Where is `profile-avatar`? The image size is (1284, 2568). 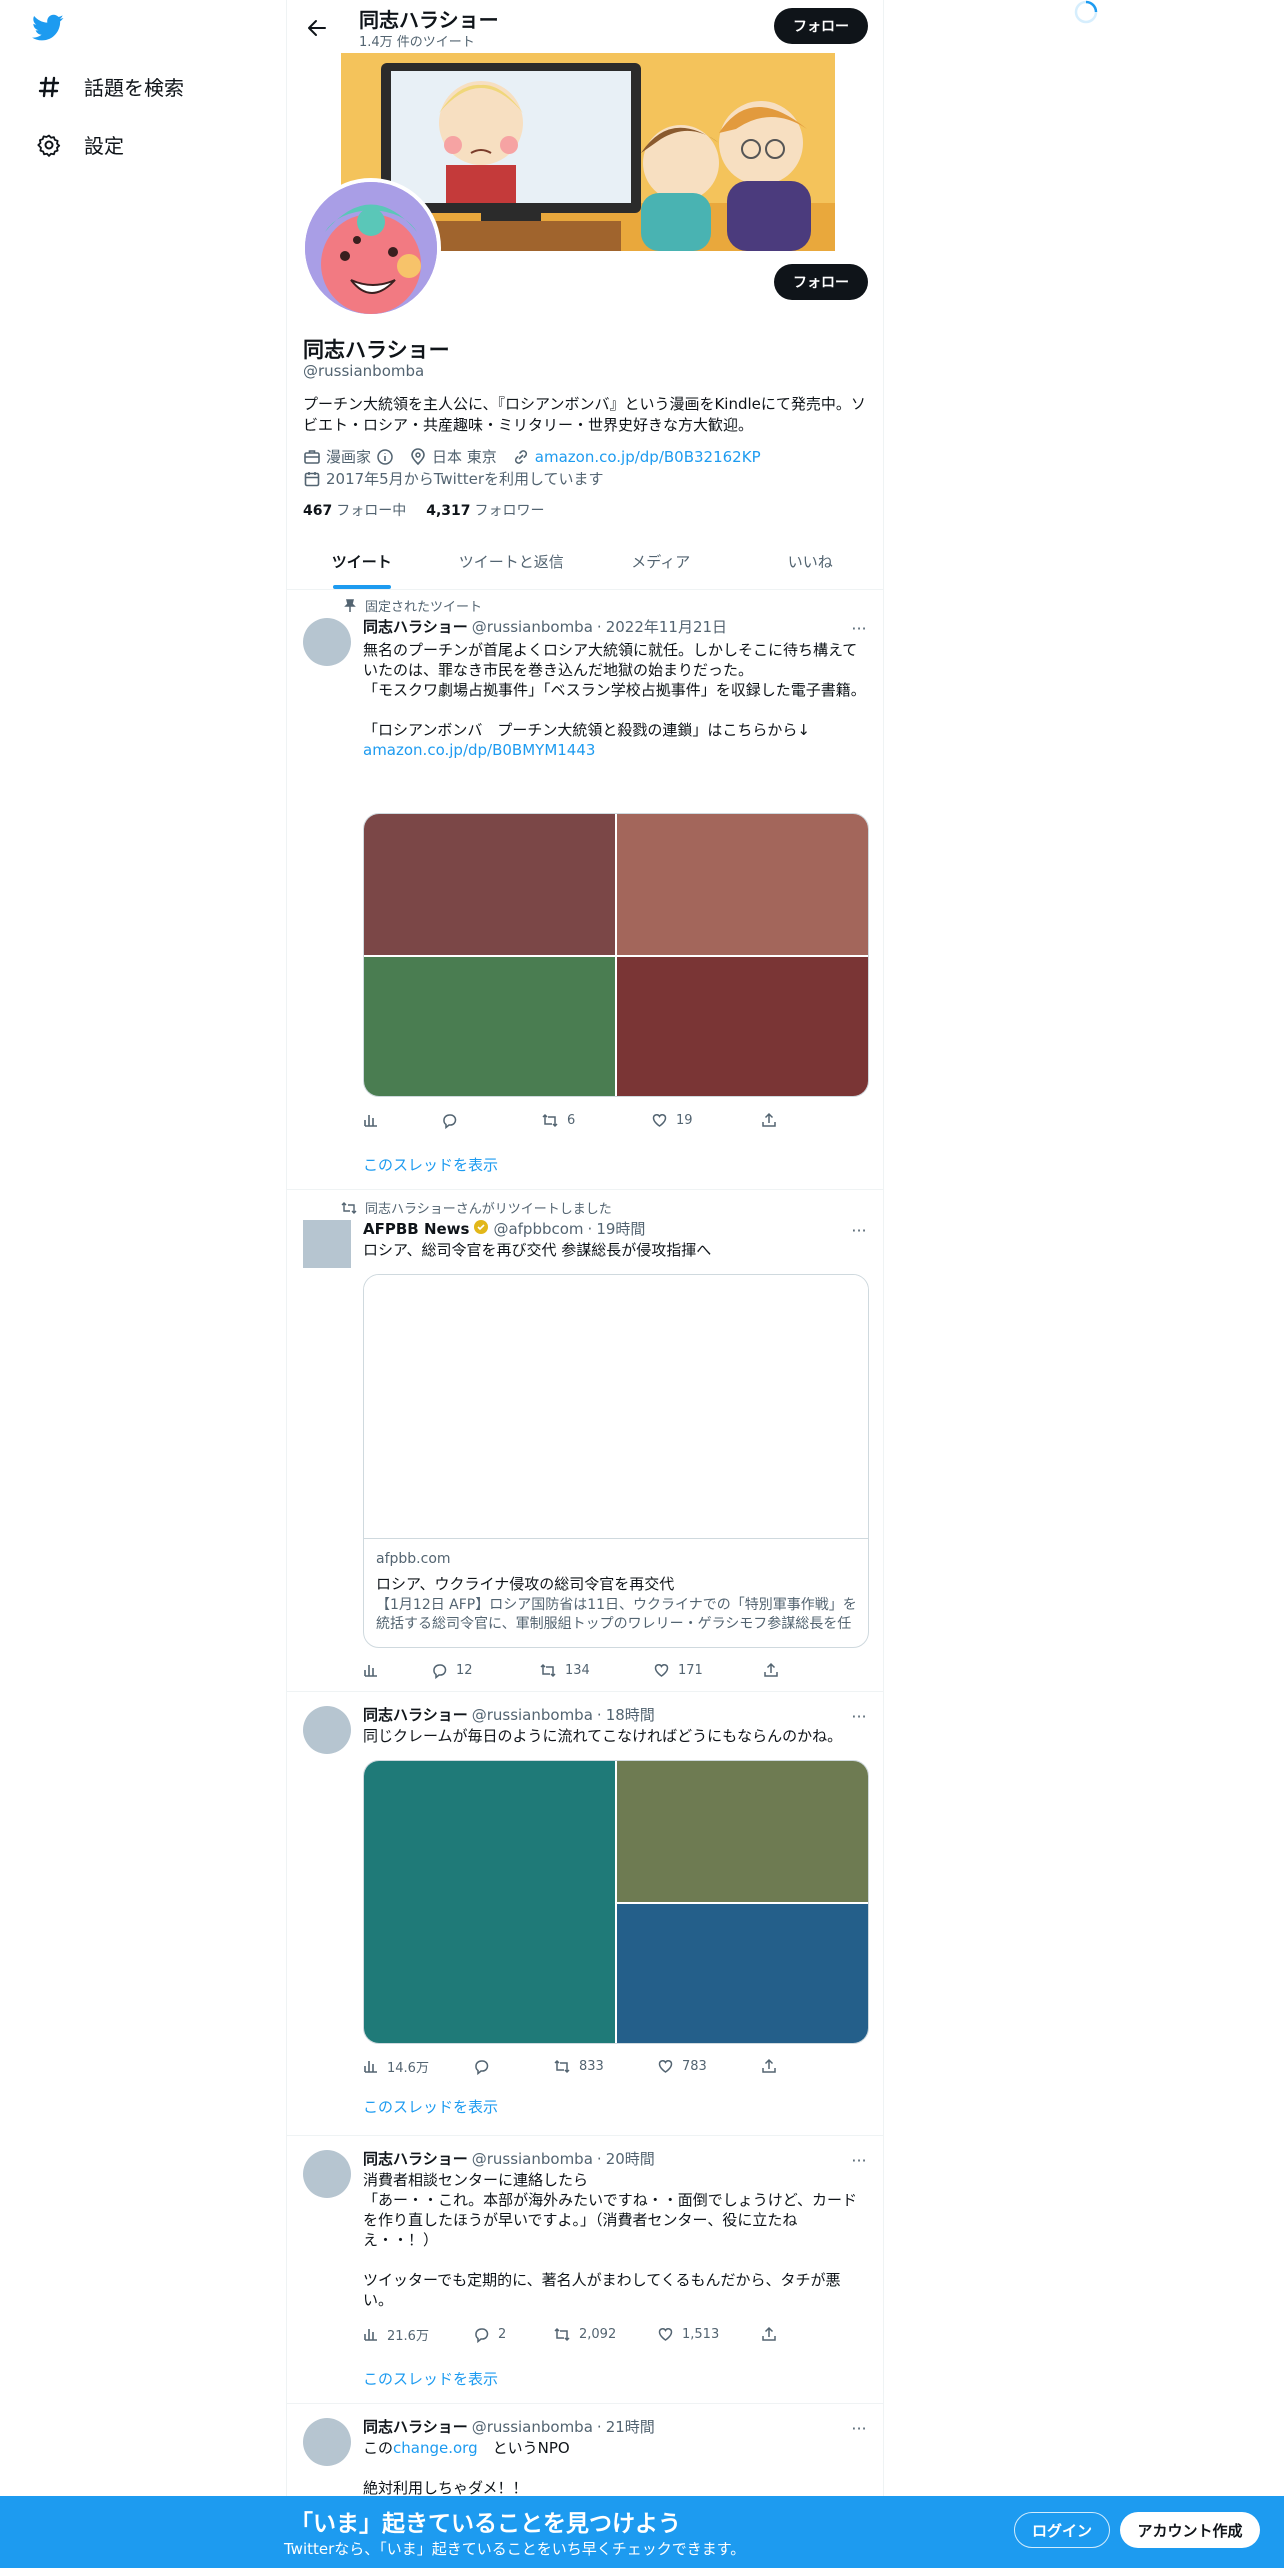 profile-avatar is located at coordinates (371, 248).